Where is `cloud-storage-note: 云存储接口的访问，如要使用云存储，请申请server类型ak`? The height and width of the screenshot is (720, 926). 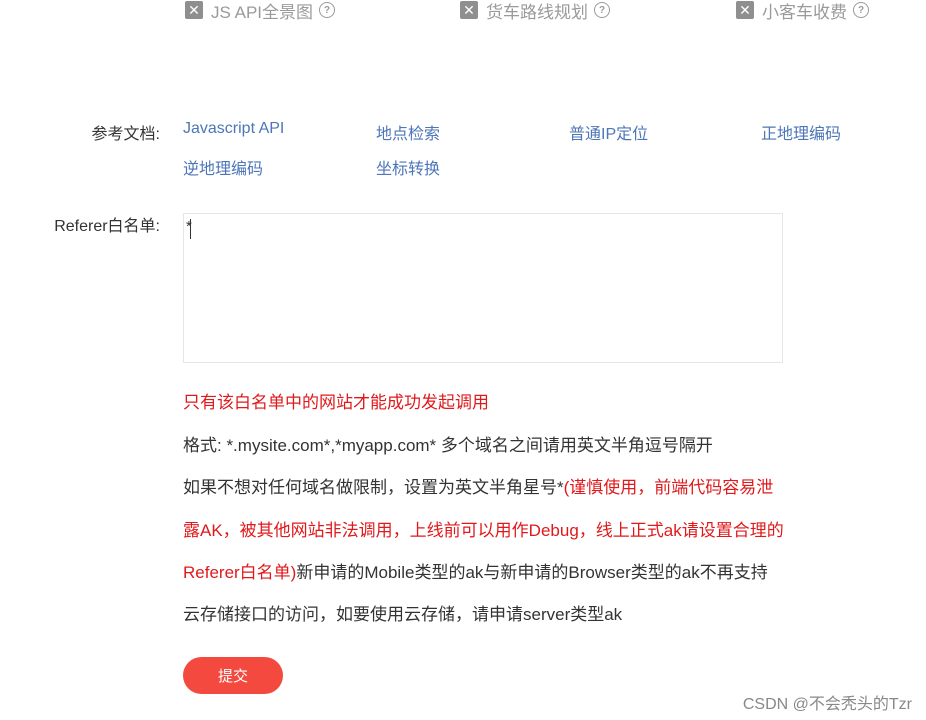 cloud-storage-note: 云存储接口的访问，如要使用云存储，请申请server类型ak is located at coordinates (403, 614).